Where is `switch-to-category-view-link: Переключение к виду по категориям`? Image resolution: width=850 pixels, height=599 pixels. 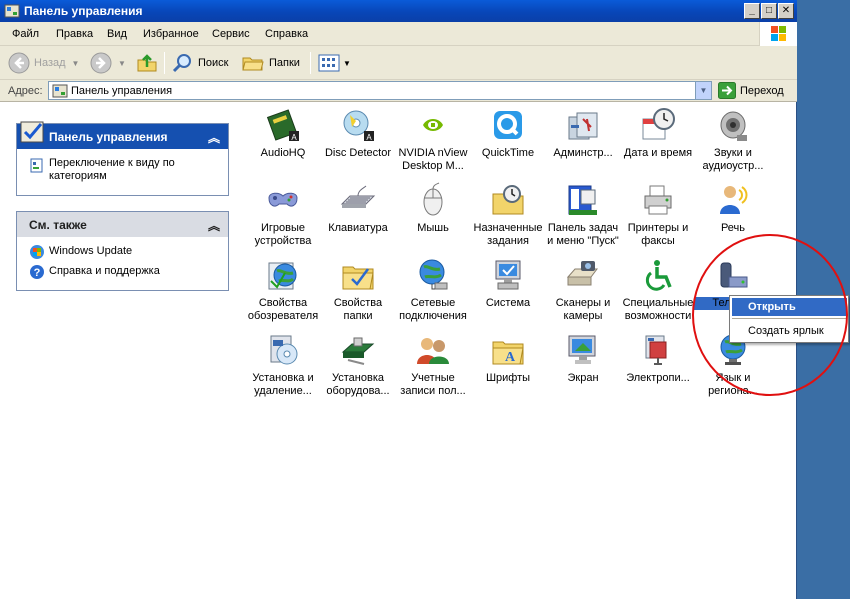
switch-to-category-view-link: Переключение к виду по категориям is located at coordinates (134, 170).